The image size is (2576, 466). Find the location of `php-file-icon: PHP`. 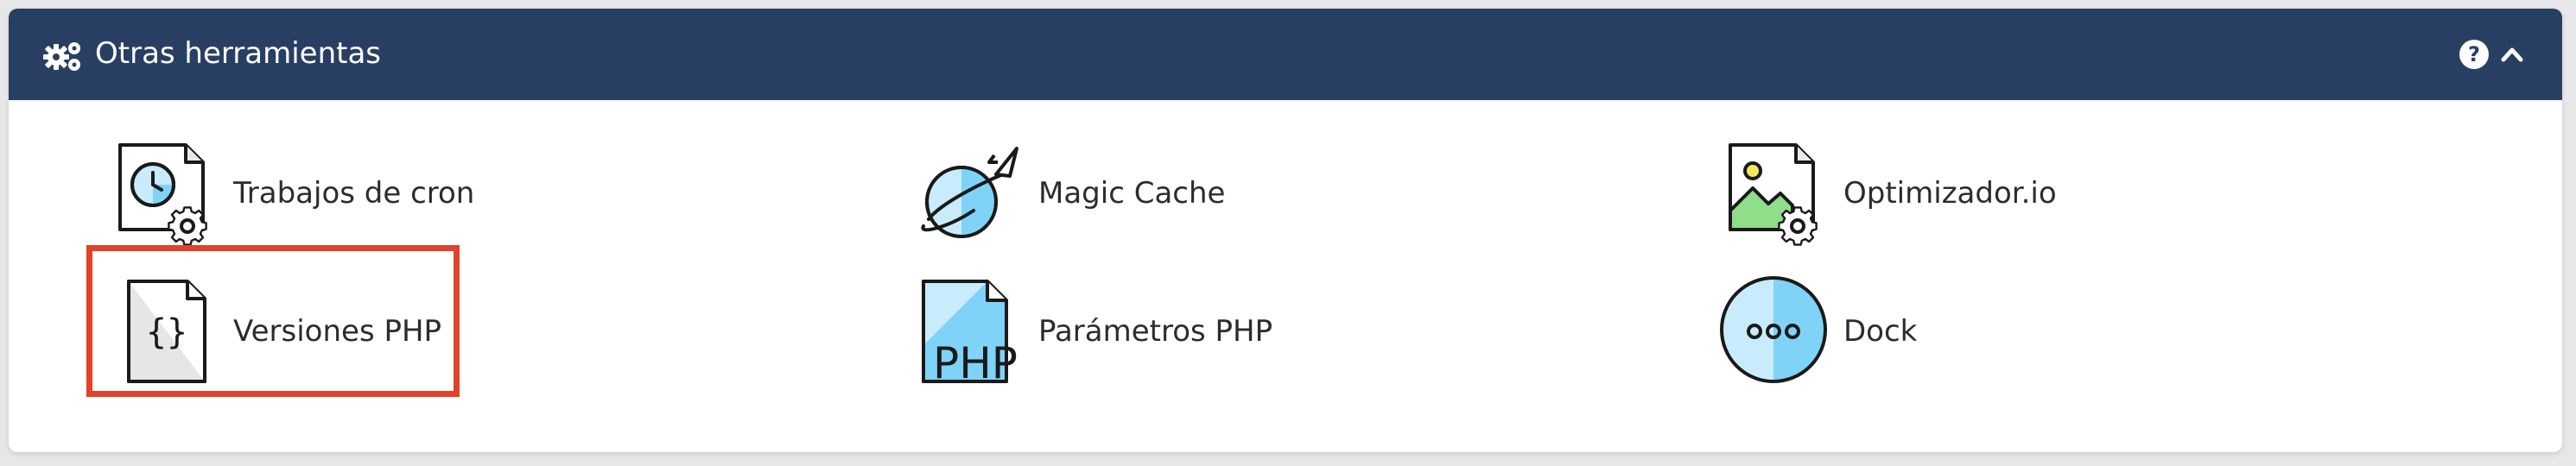

php-file-icon: PHP is located at coordinates (970, 334).